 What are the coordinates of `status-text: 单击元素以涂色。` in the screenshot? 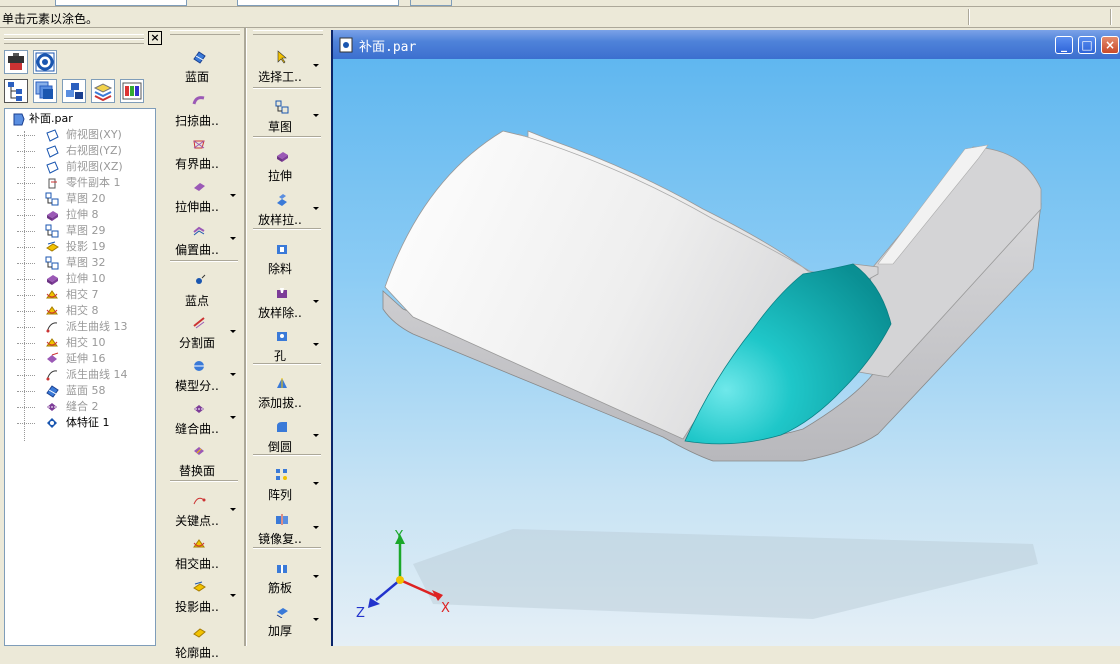 It's located at (50, 19).